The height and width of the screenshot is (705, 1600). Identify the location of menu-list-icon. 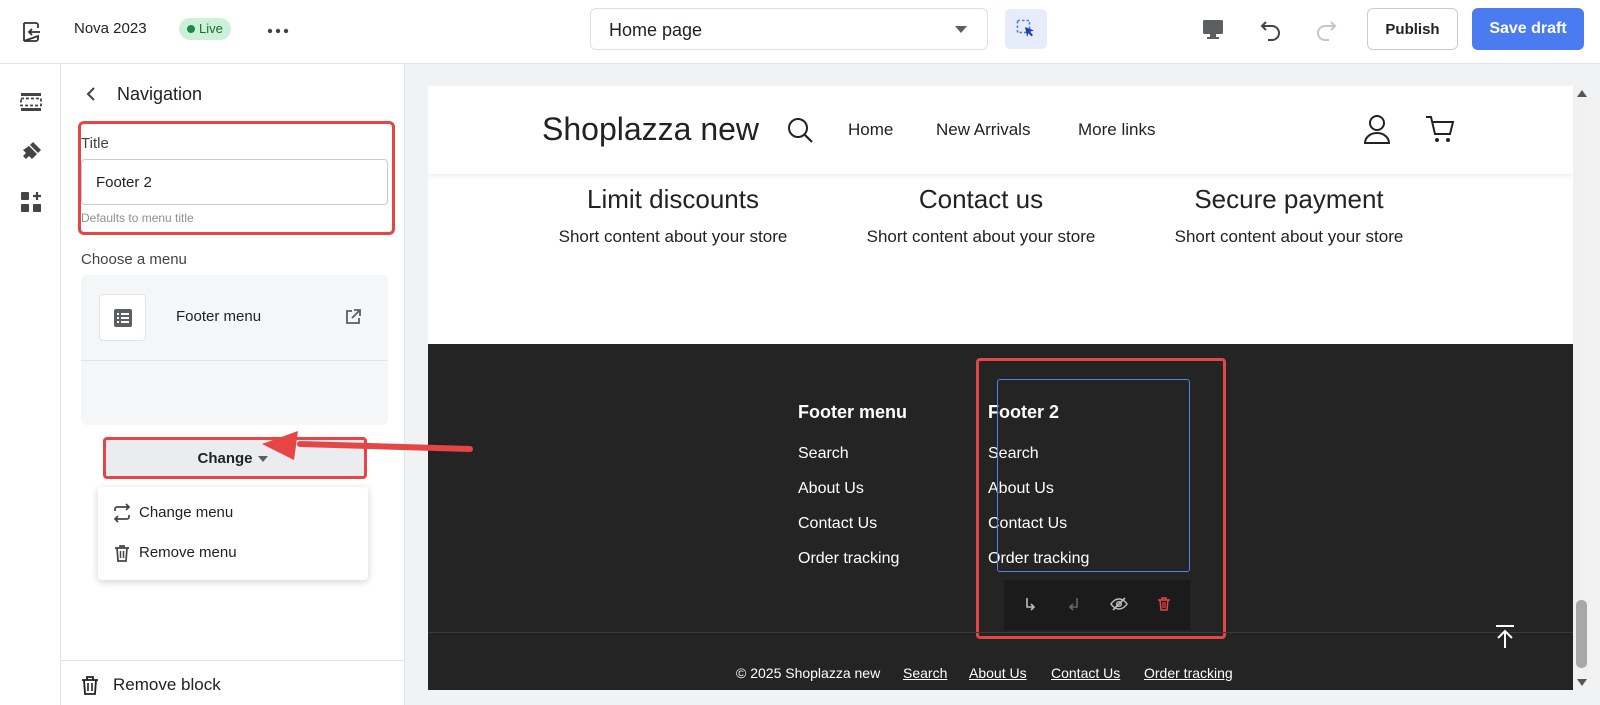
(122, 317).